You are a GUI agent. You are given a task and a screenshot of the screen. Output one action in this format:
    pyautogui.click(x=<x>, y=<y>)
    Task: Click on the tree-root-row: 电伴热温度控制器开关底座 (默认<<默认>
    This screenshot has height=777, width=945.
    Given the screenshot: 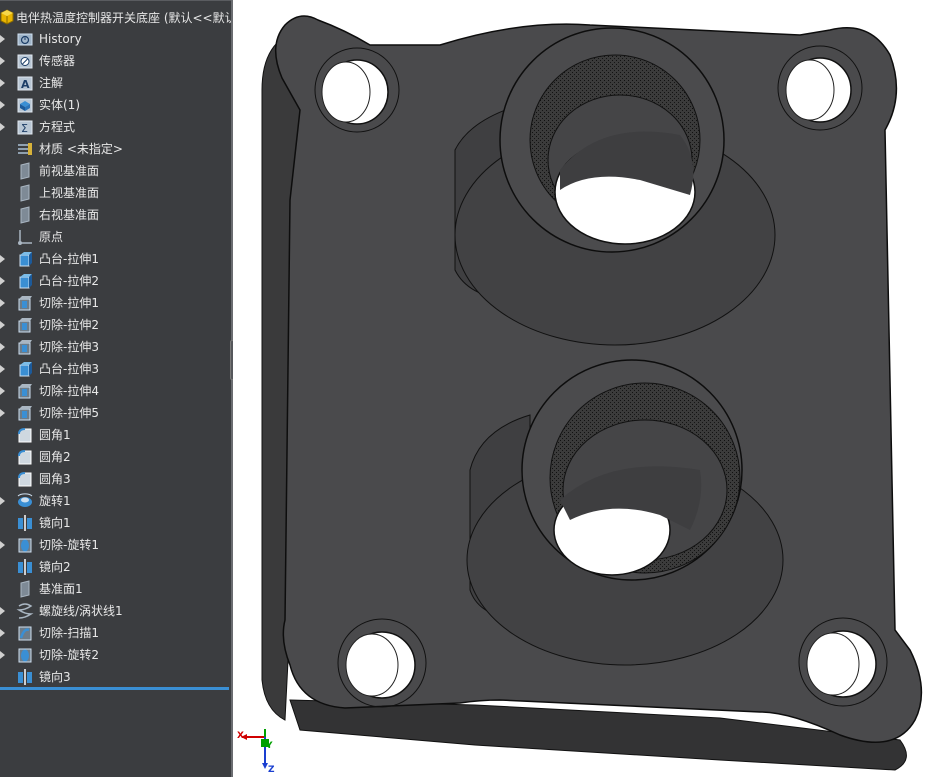 What is the action you would take?
    pyautogui.click(x=115, y=14)
    